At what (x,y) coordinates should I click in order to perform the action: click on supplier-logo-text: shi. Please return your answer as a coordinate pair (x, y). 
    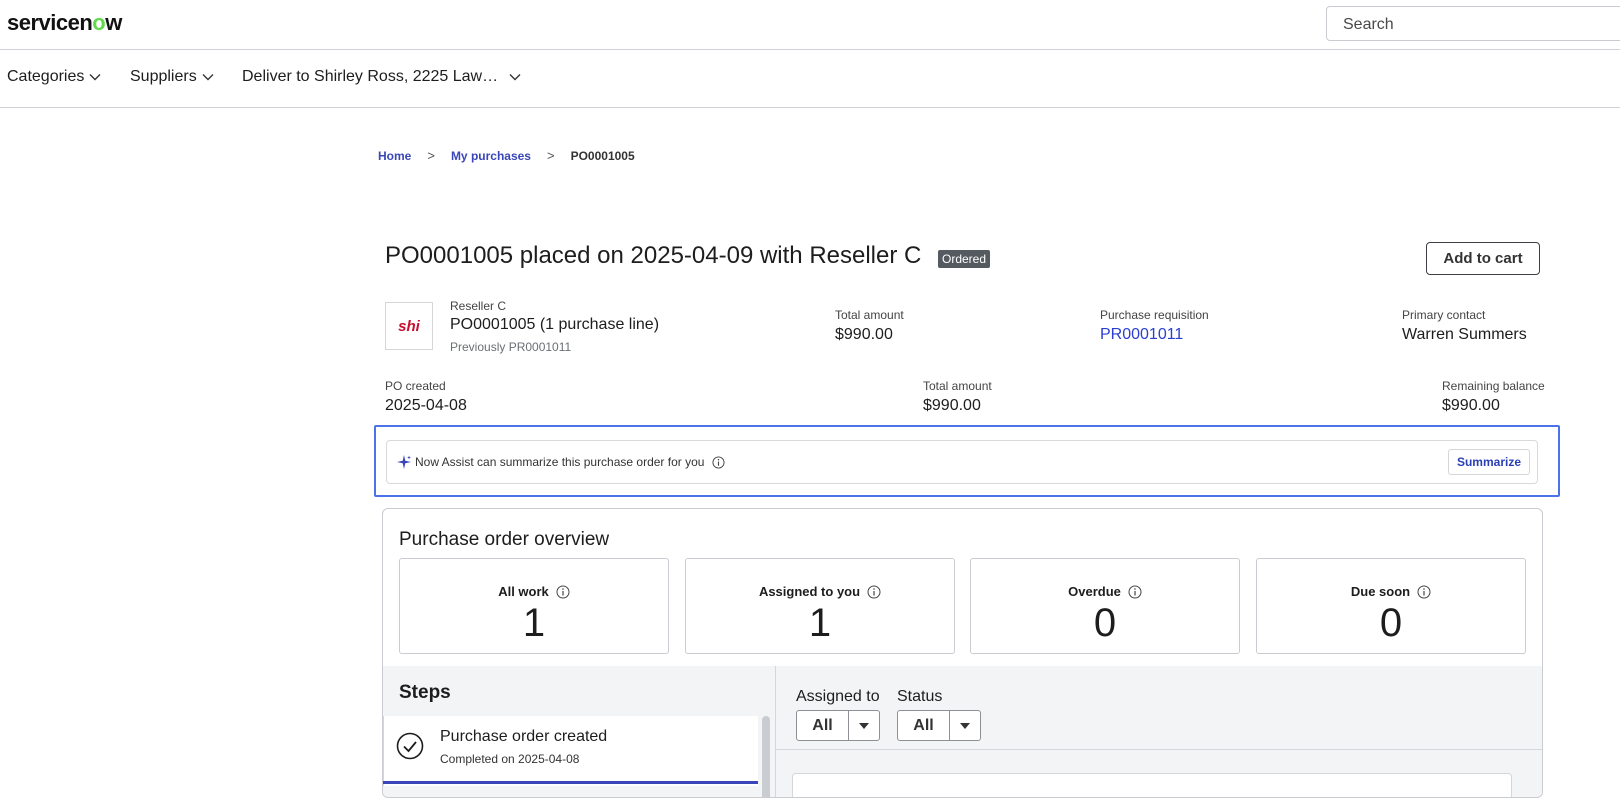
    Looking at the image, I should click on (409, 326).